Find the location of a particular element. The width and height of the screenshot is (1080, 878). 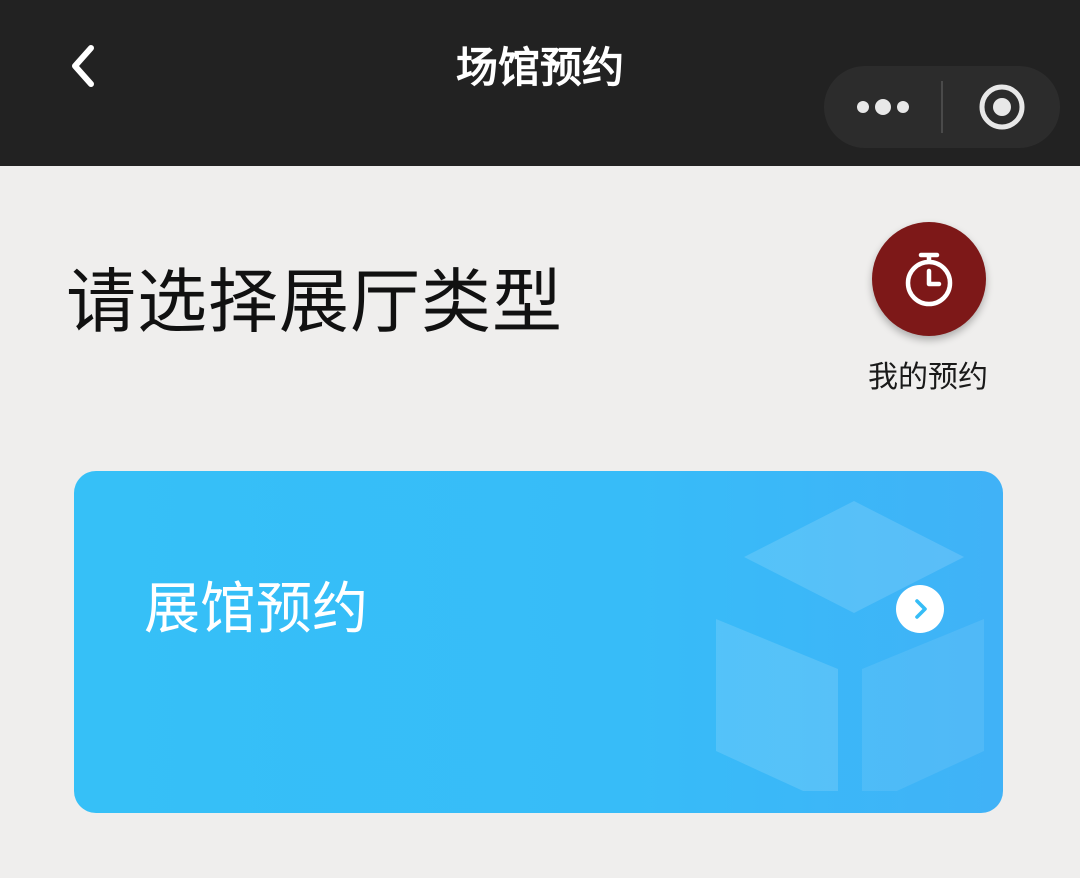

select-hall-type-heading: 请选择展厅类型 is located at coordinates (314, 302).